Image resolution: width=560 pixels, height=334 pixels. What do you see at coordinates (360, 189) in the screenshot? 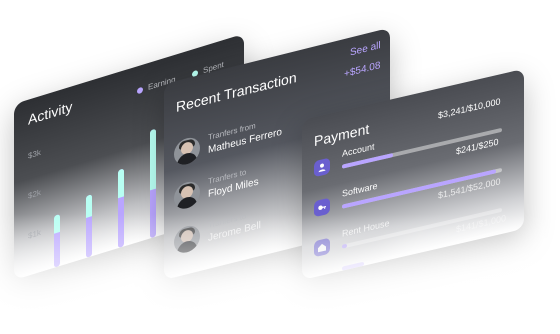
I see `payment-row-name: Software` at bounding box center [360, 189].